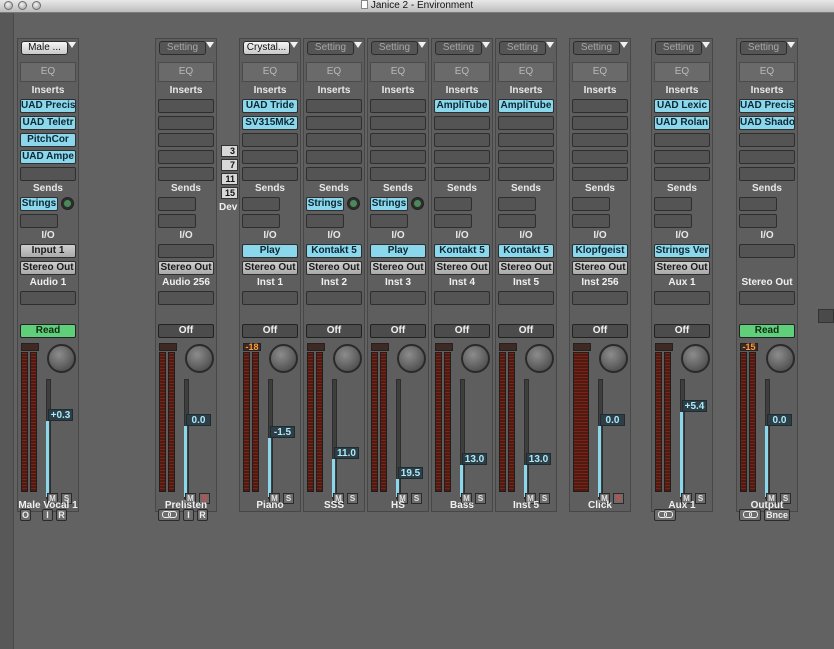 The height and width of the screenshot is (649, 834). Describe the element at coordinates (694, 406) in the screenshot. I see `volume-fader-value: +5.4` at that location.